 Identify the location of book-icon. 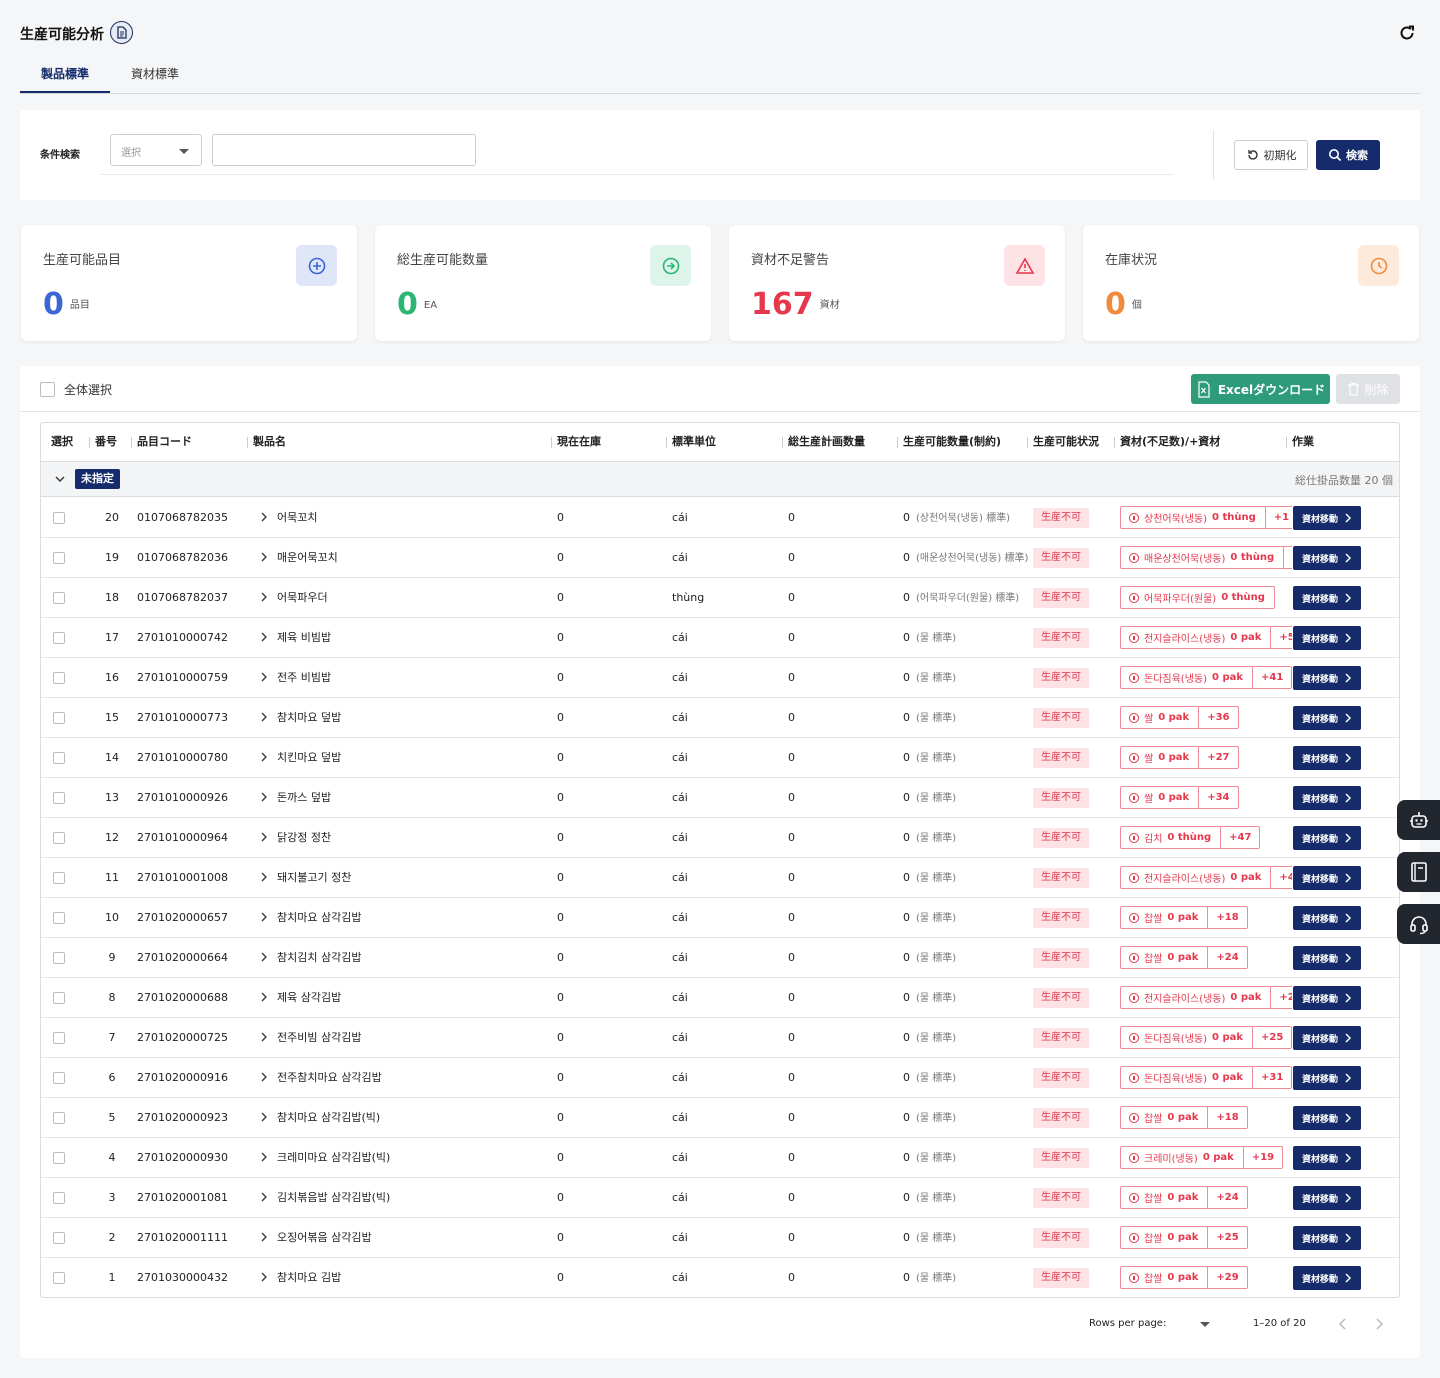
(1418, 872).